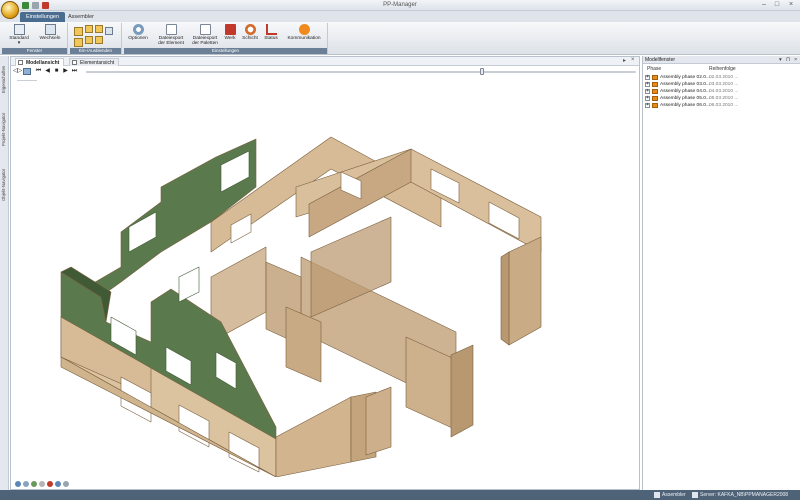 The image size is (800, 500). I want to click on reset-view-icon, so click(50, 484).